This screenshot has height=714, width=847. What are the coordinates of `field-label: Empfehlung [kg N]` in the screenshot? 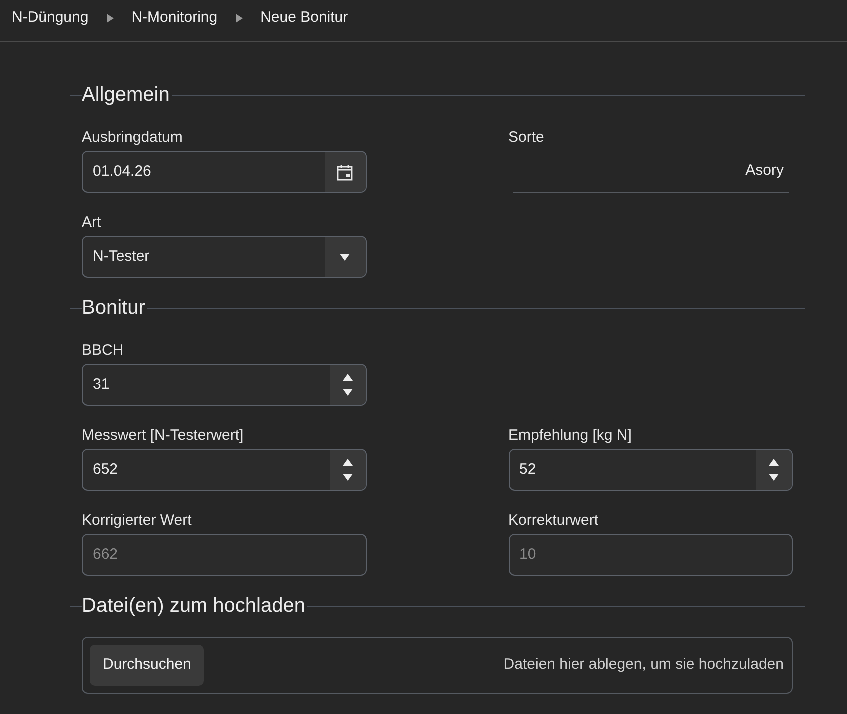 It's located at (570, 436).